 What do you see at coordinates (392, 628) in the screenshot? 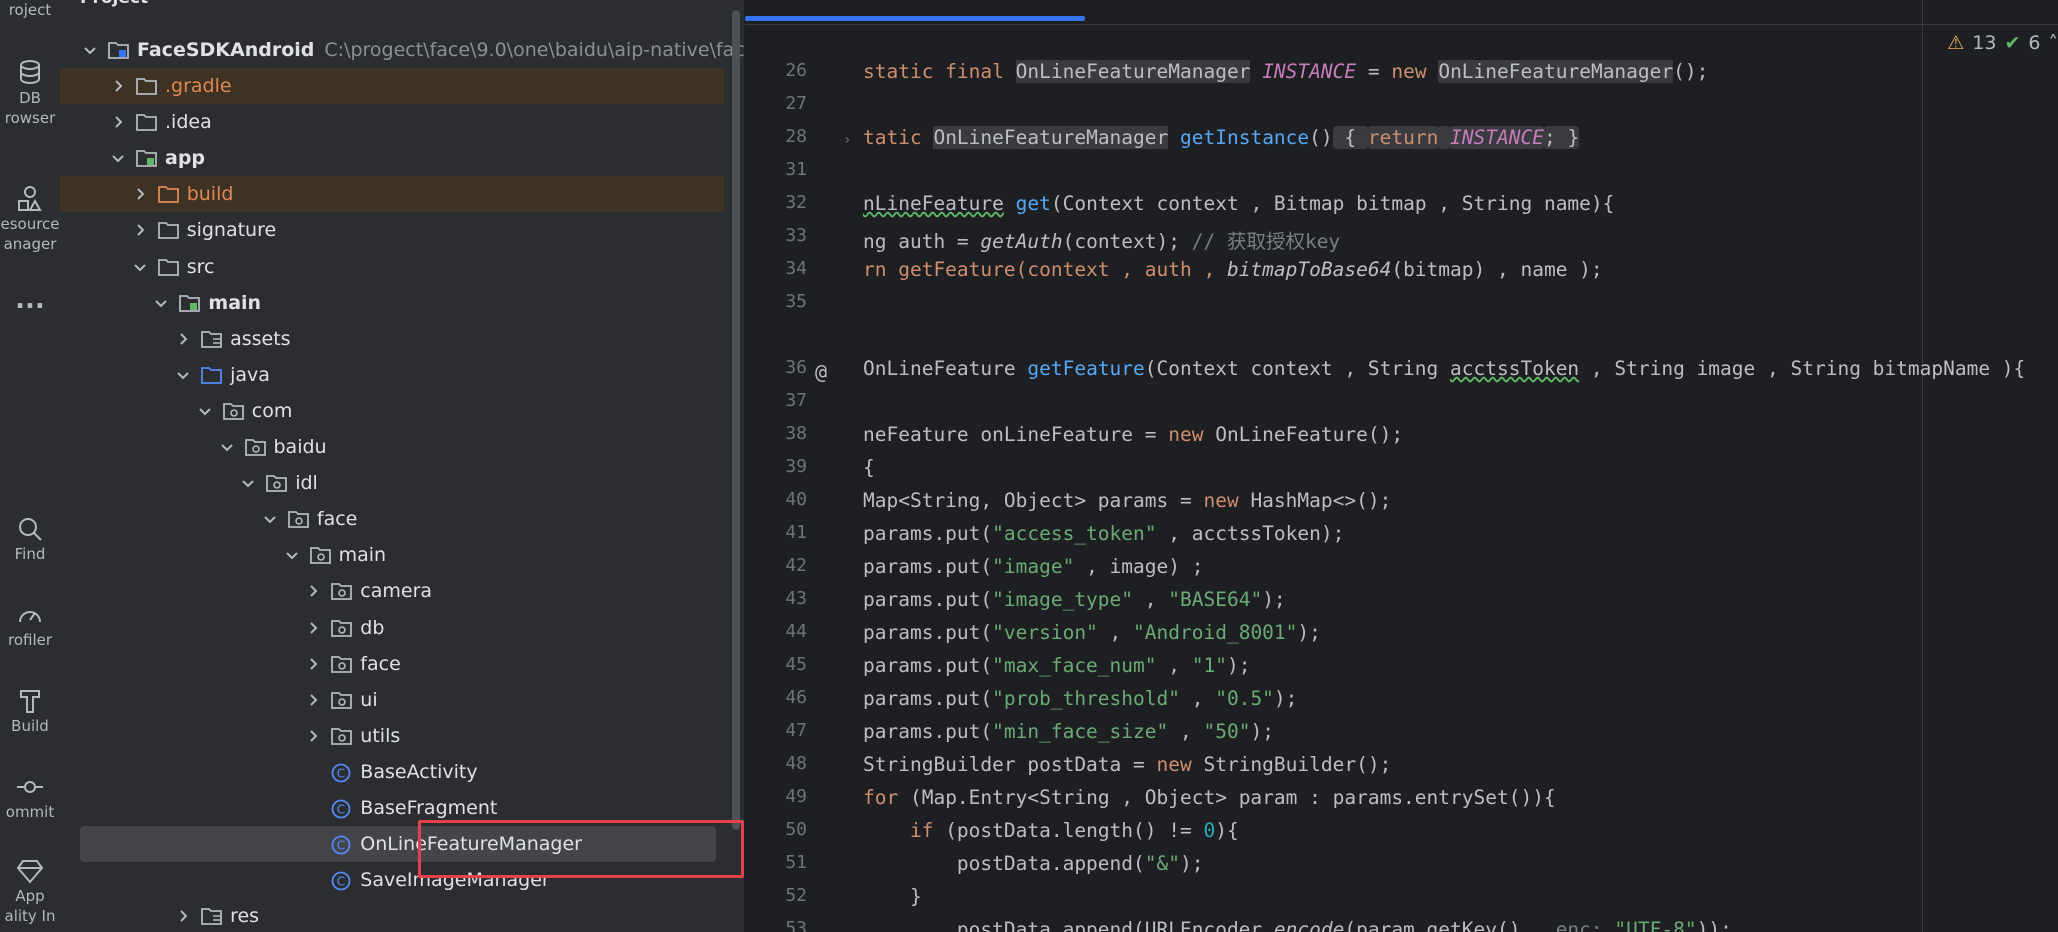
I see `tree-row-db: db` at bounding box center [392, 628].